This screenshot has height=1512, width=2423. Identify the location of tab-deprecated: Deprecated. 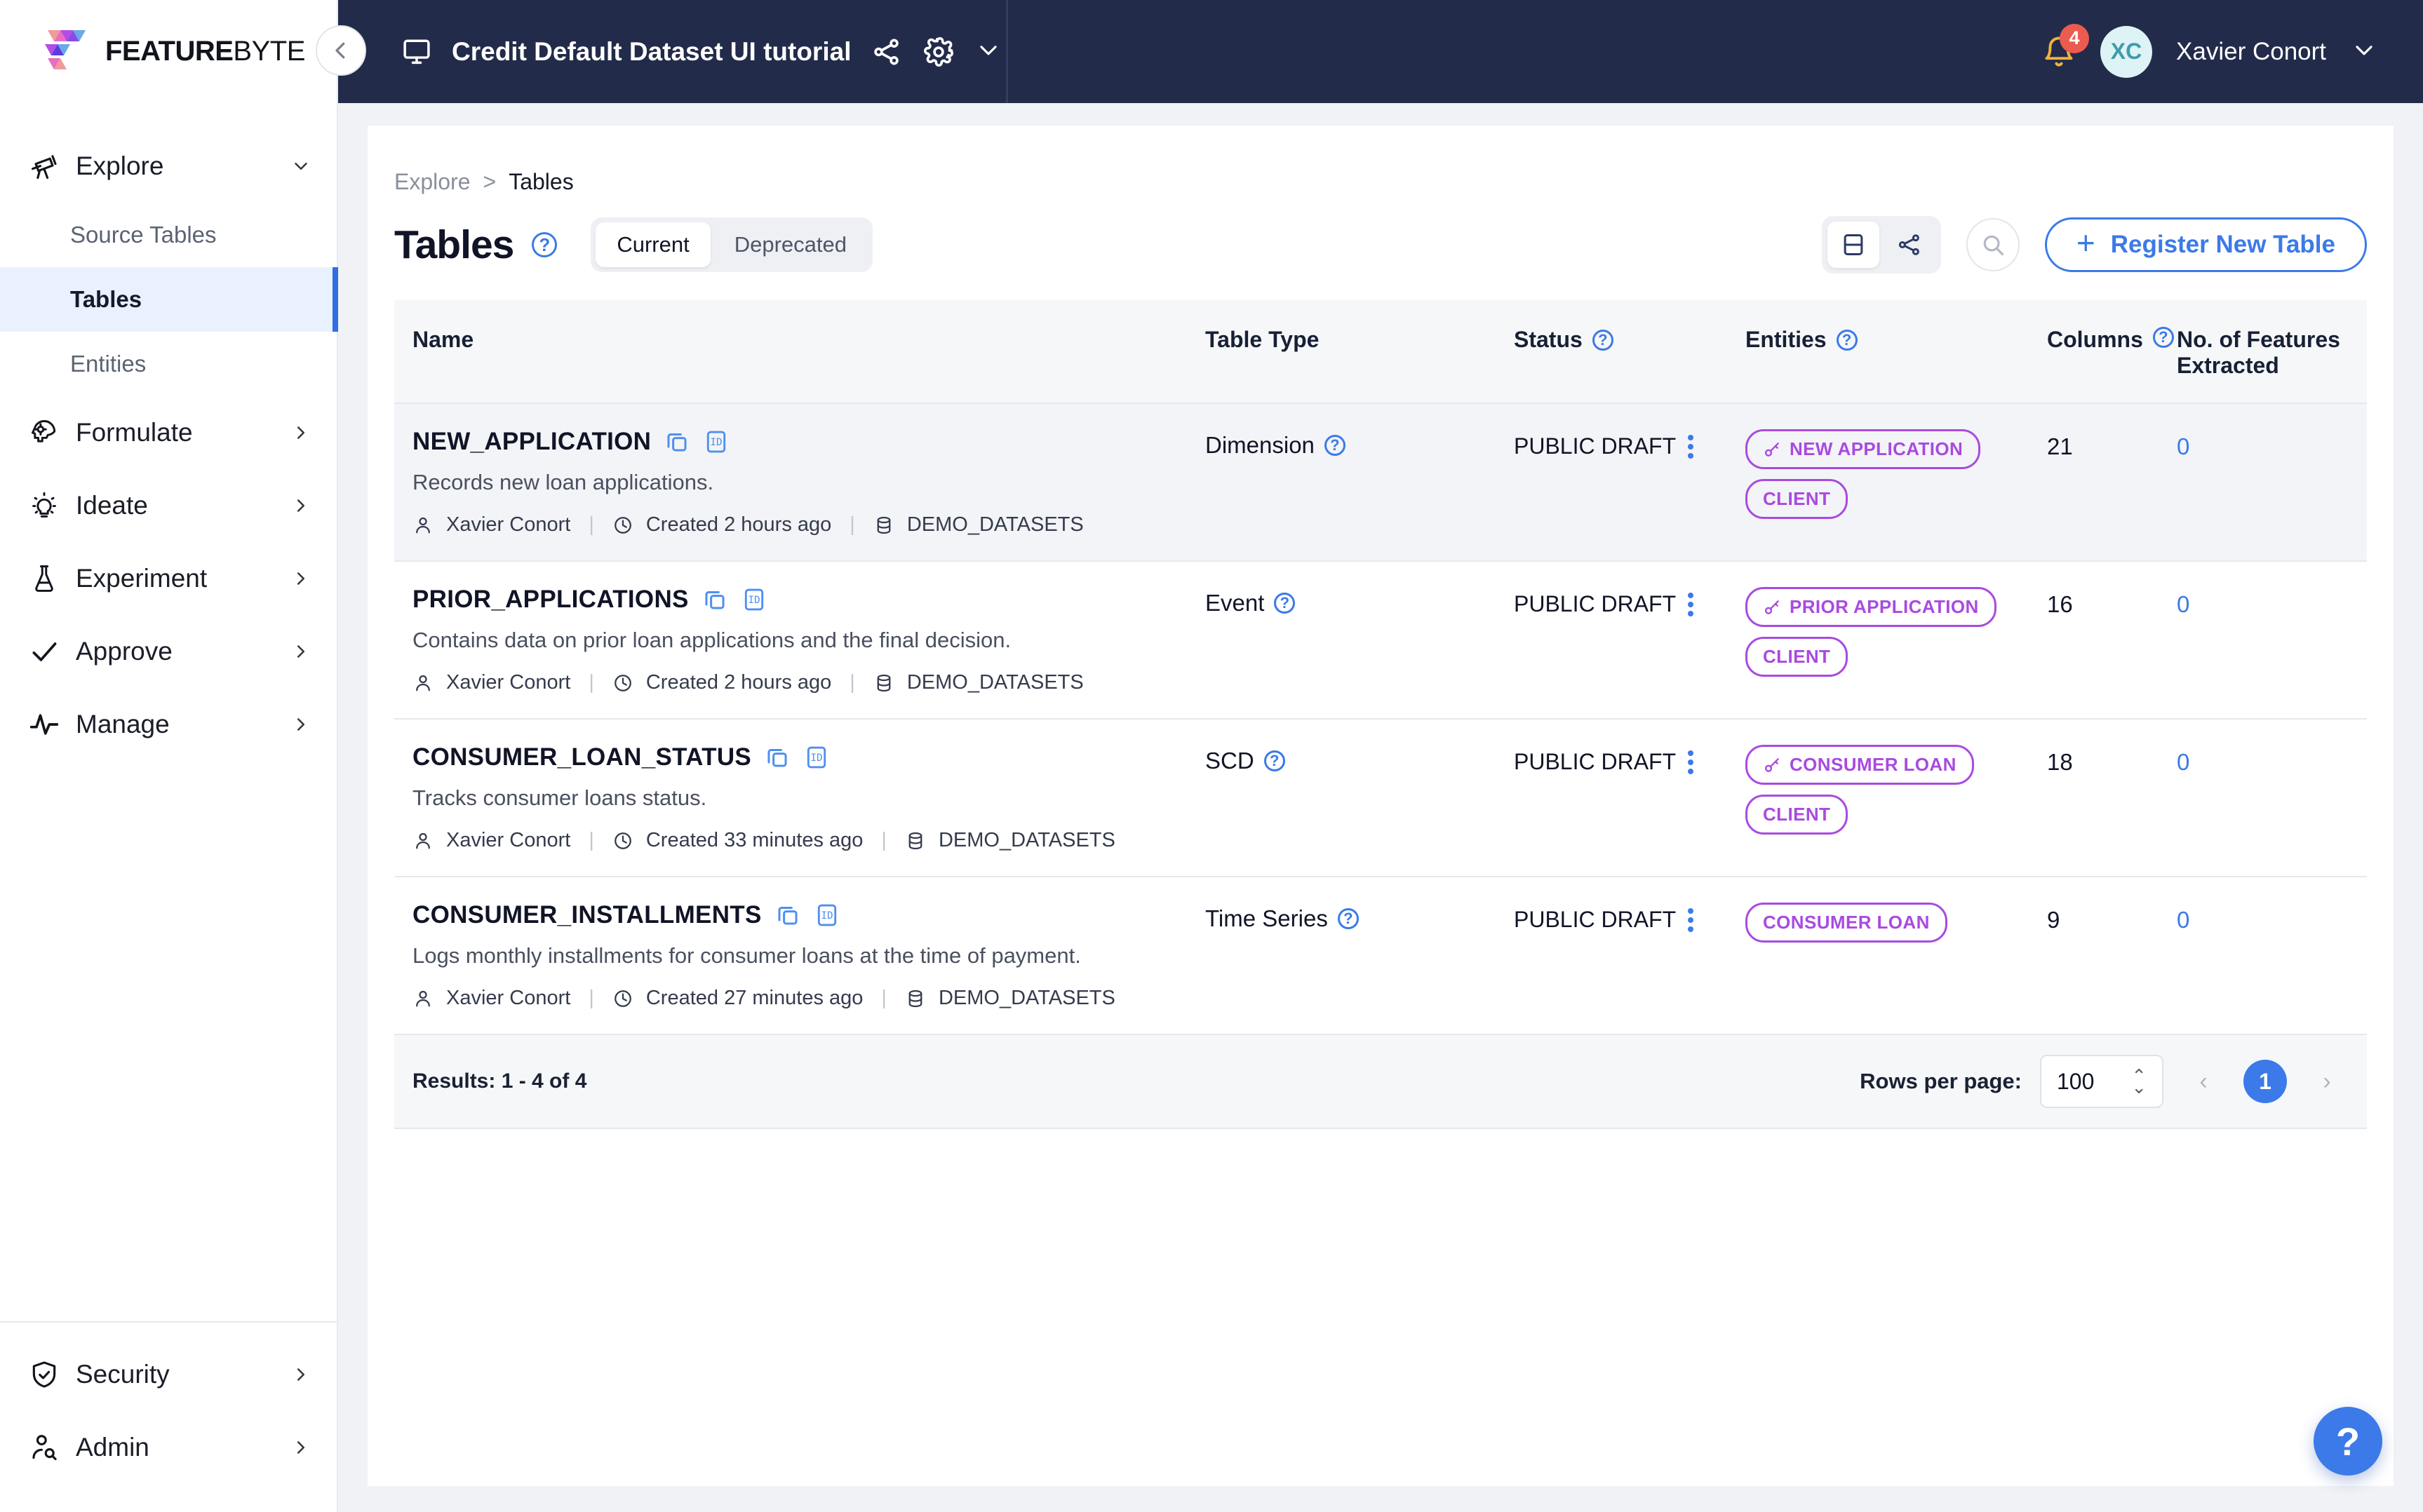
(790, 244).